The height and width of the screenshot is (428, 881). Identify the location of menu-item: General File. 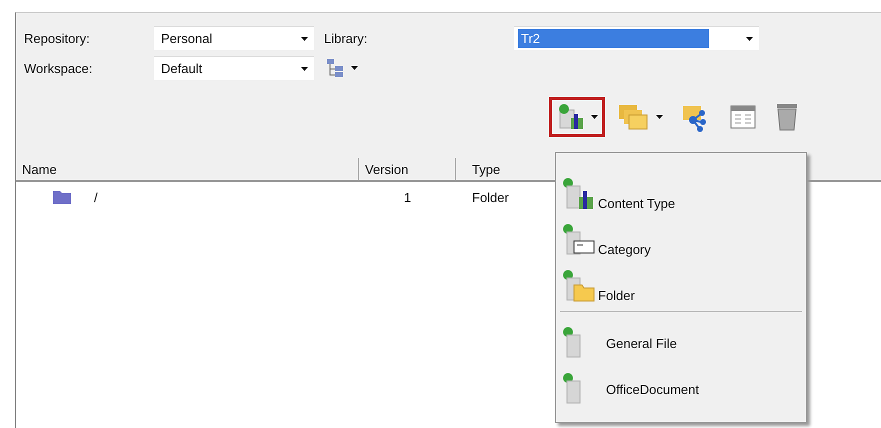
(681, 343).